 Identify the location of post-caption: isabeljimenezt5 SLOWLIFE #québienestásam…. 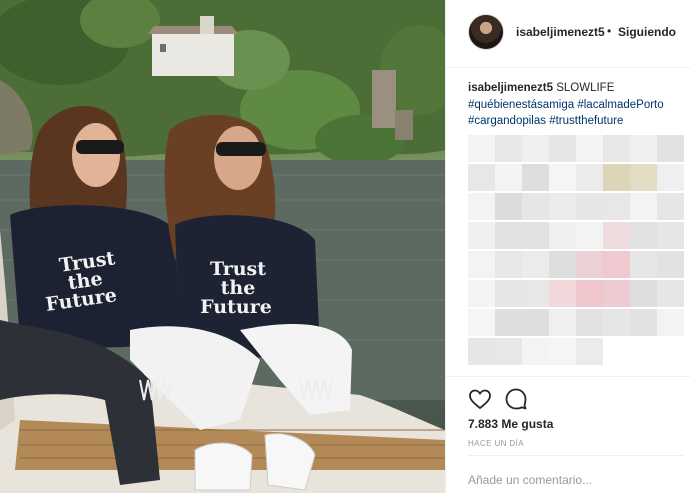
(574, 105).